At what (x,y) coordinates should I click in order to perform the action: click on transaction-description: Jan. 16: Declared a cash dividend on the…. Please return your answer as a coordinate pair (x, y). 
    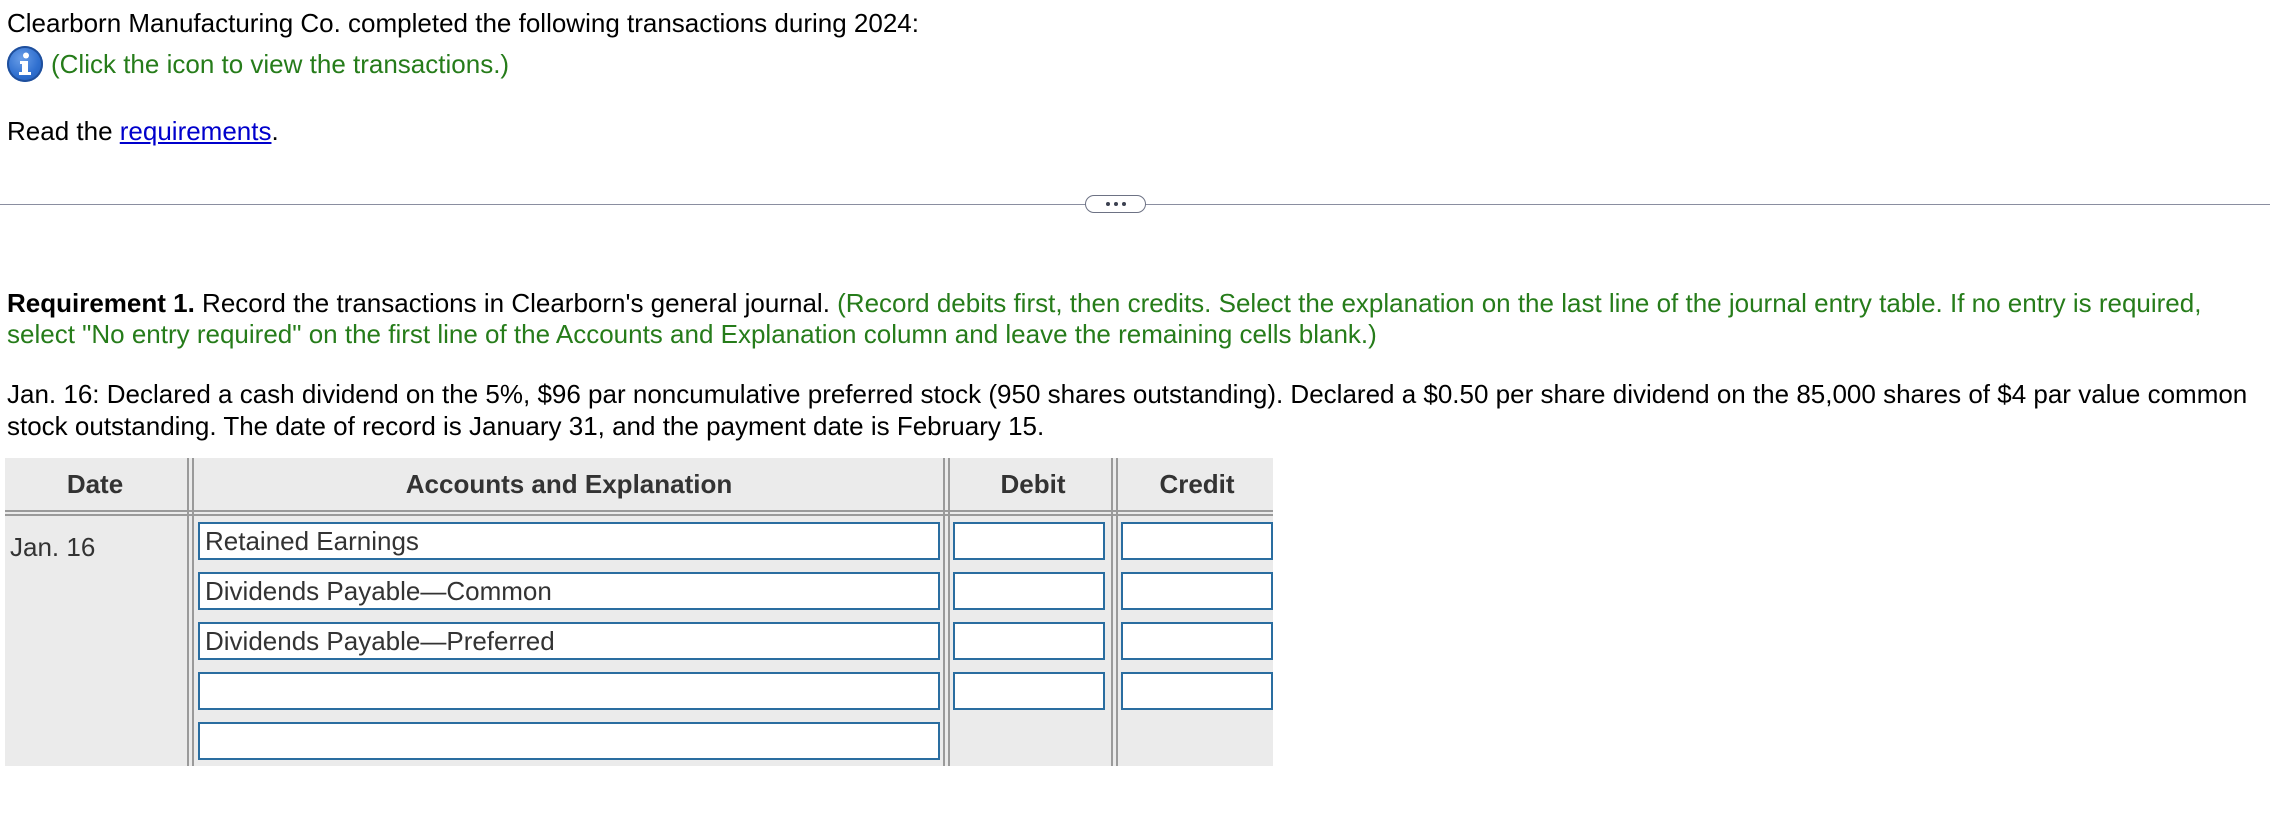
    Looking at the image, I should click on (1127, 410).